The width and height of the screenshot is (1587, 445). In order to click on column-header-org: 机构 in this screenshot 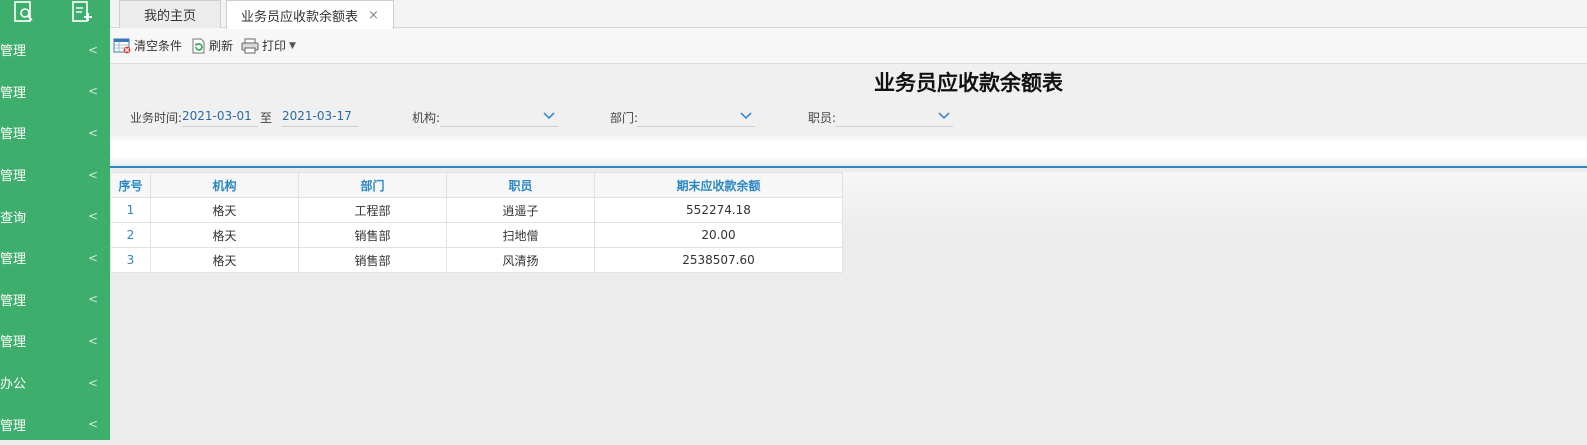, I will do `click(224, 185)`.